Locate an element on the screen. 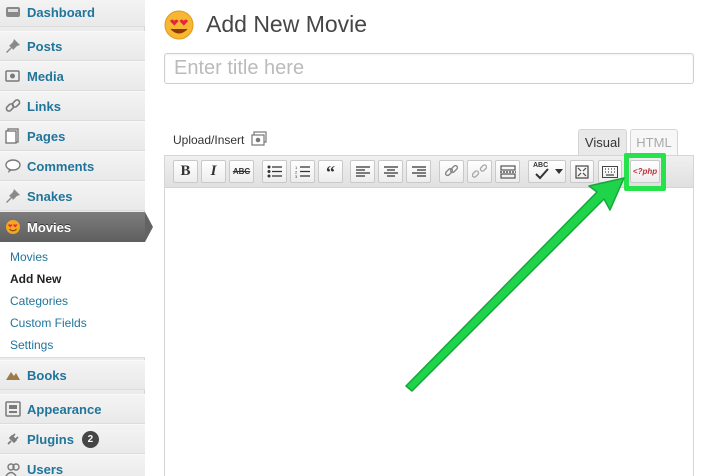  comment-bubble-icon is located at coordinates (13, 166).